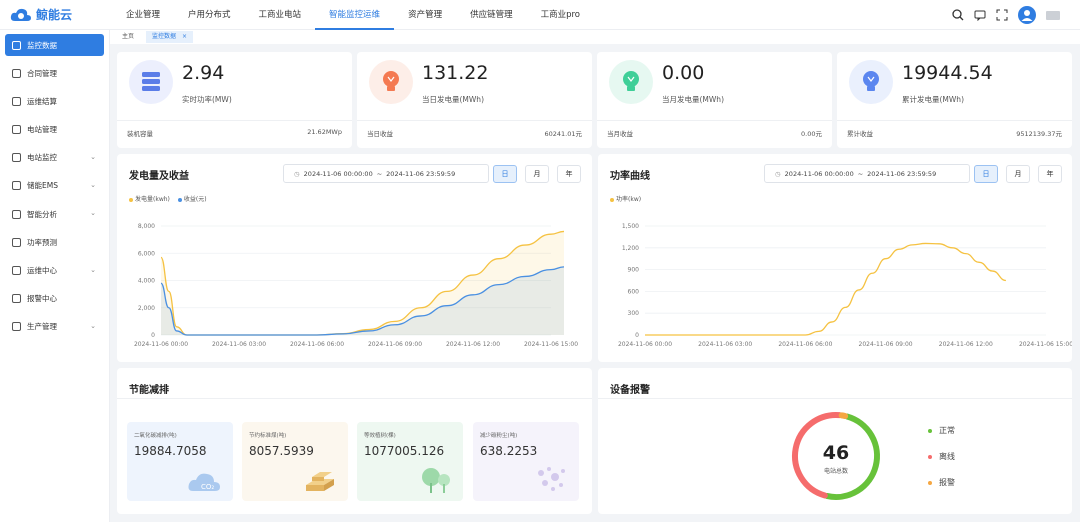 The height and width of the screenshot is (522, 1080). What do you see at coordinates (404, 451) in the screenshot?
I see `eco-stat-value: 1077005.126` at bounding box center [404, 451].